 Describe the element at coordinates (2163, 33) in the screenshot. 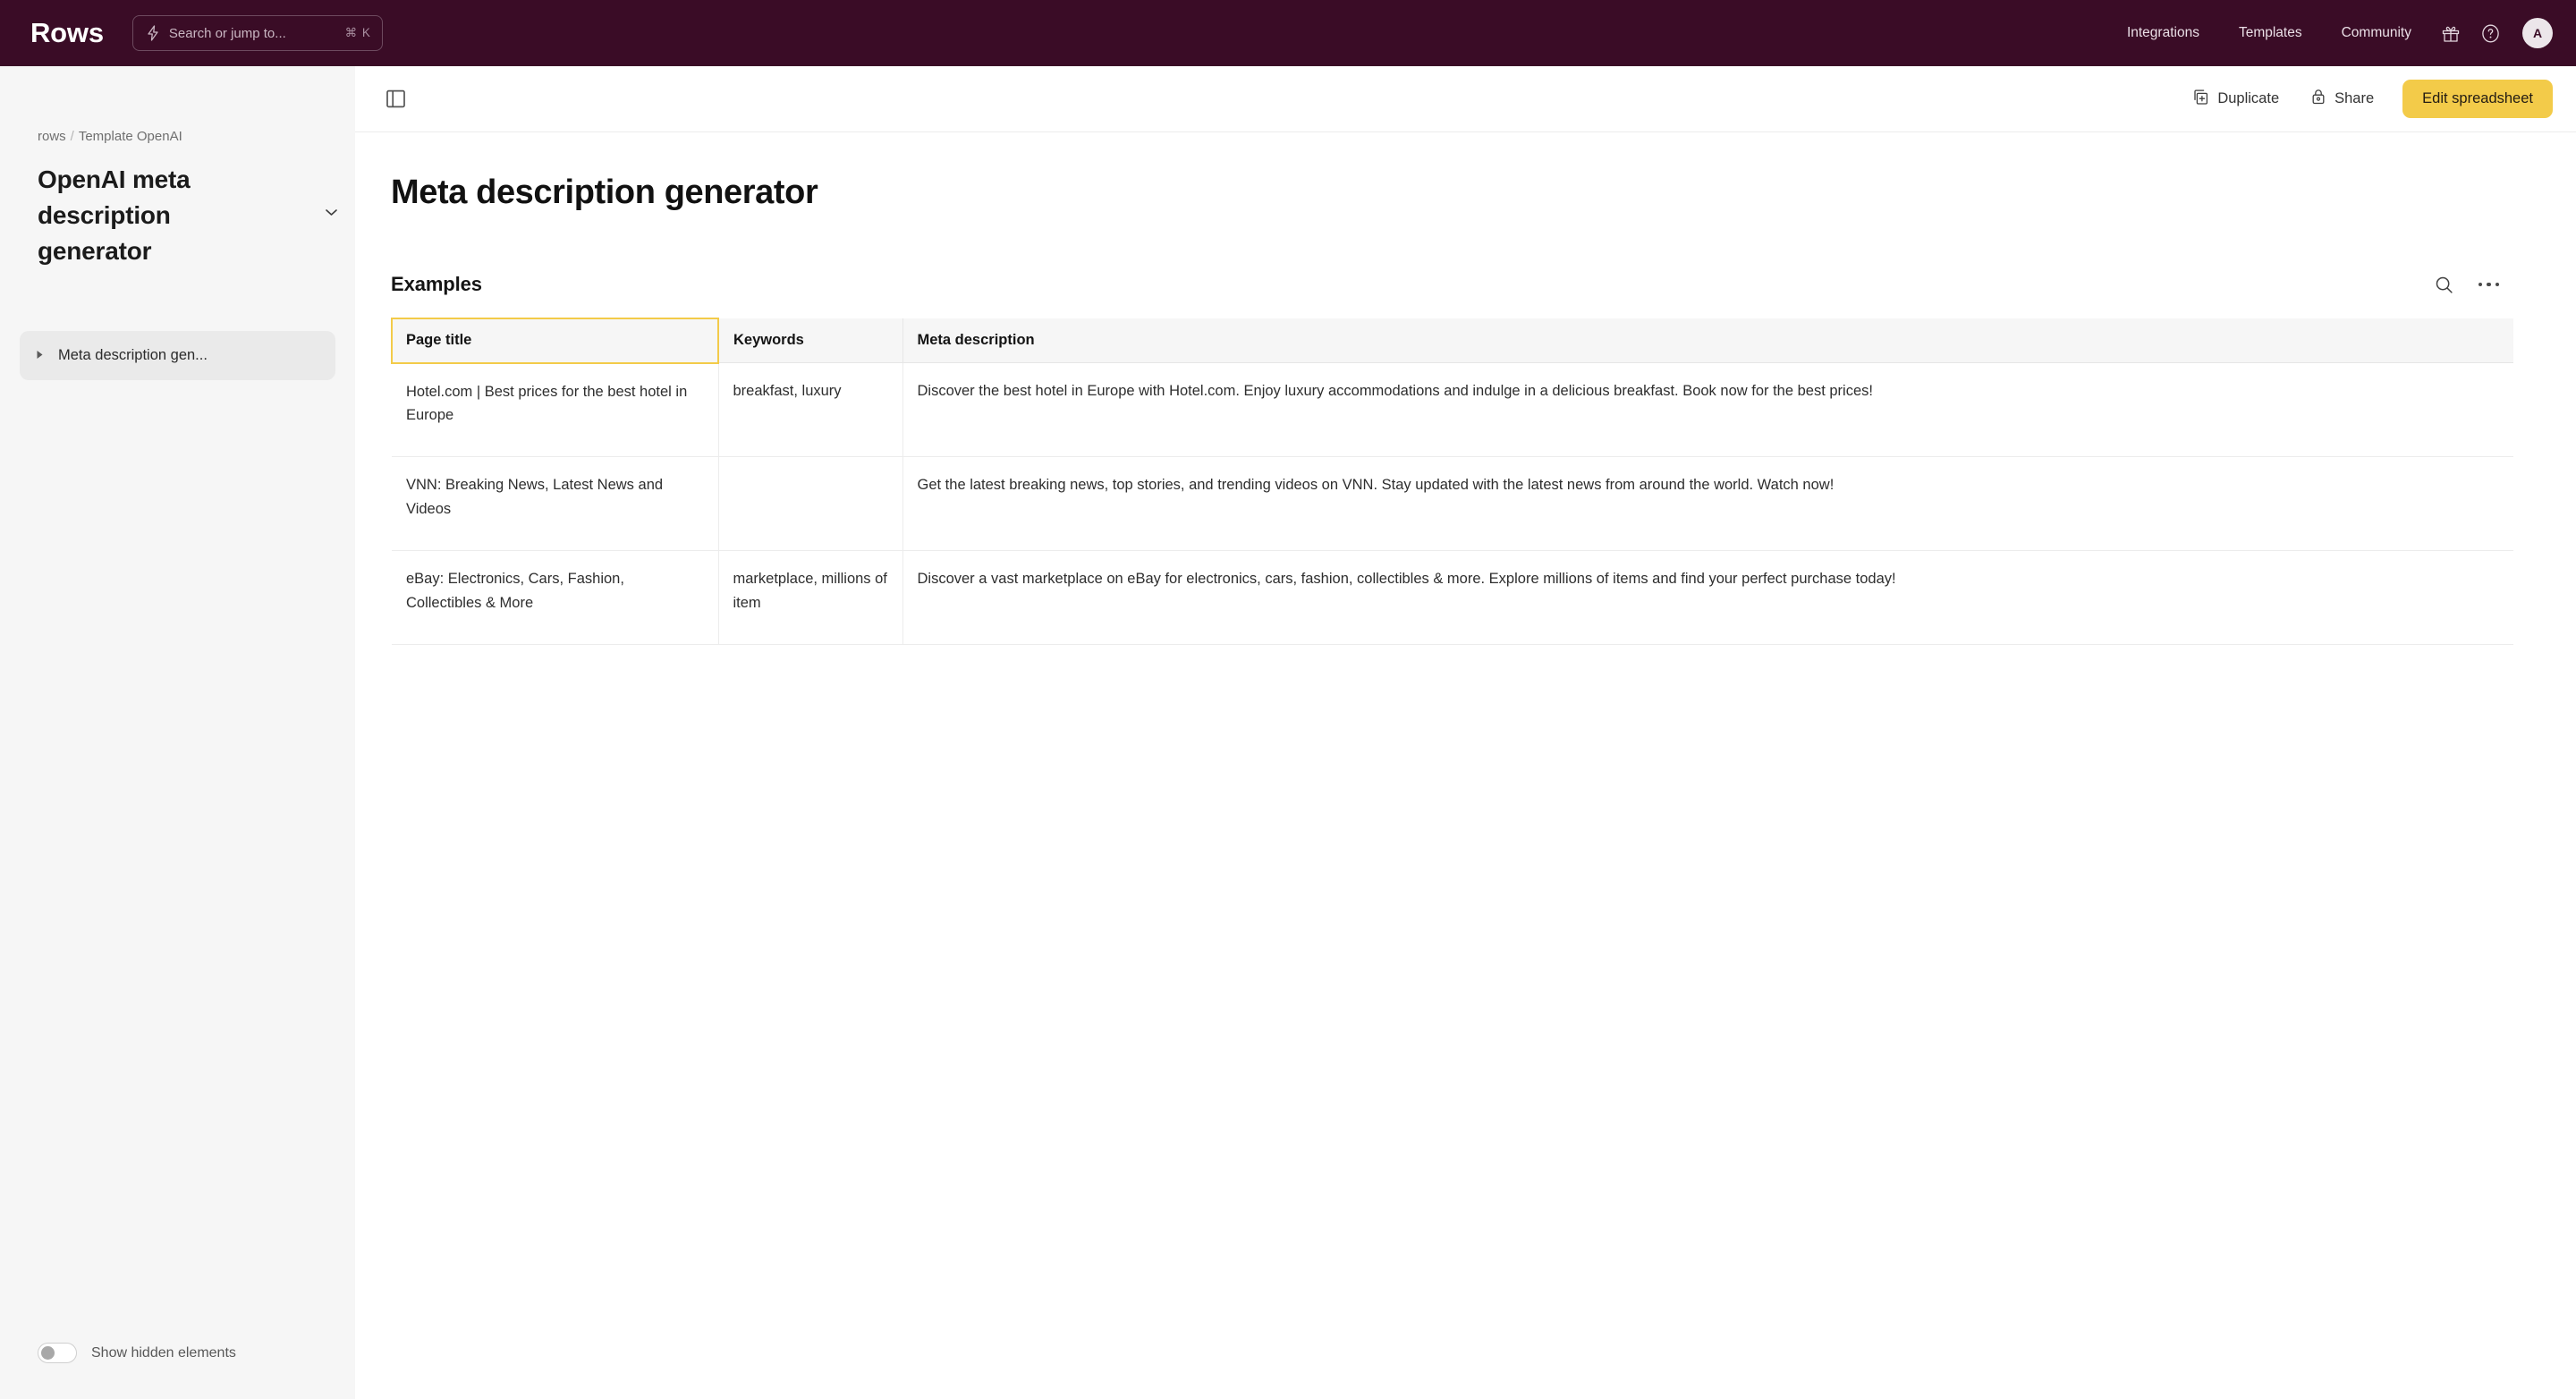

I see `nav-link-integrations: Integrations` at that location.